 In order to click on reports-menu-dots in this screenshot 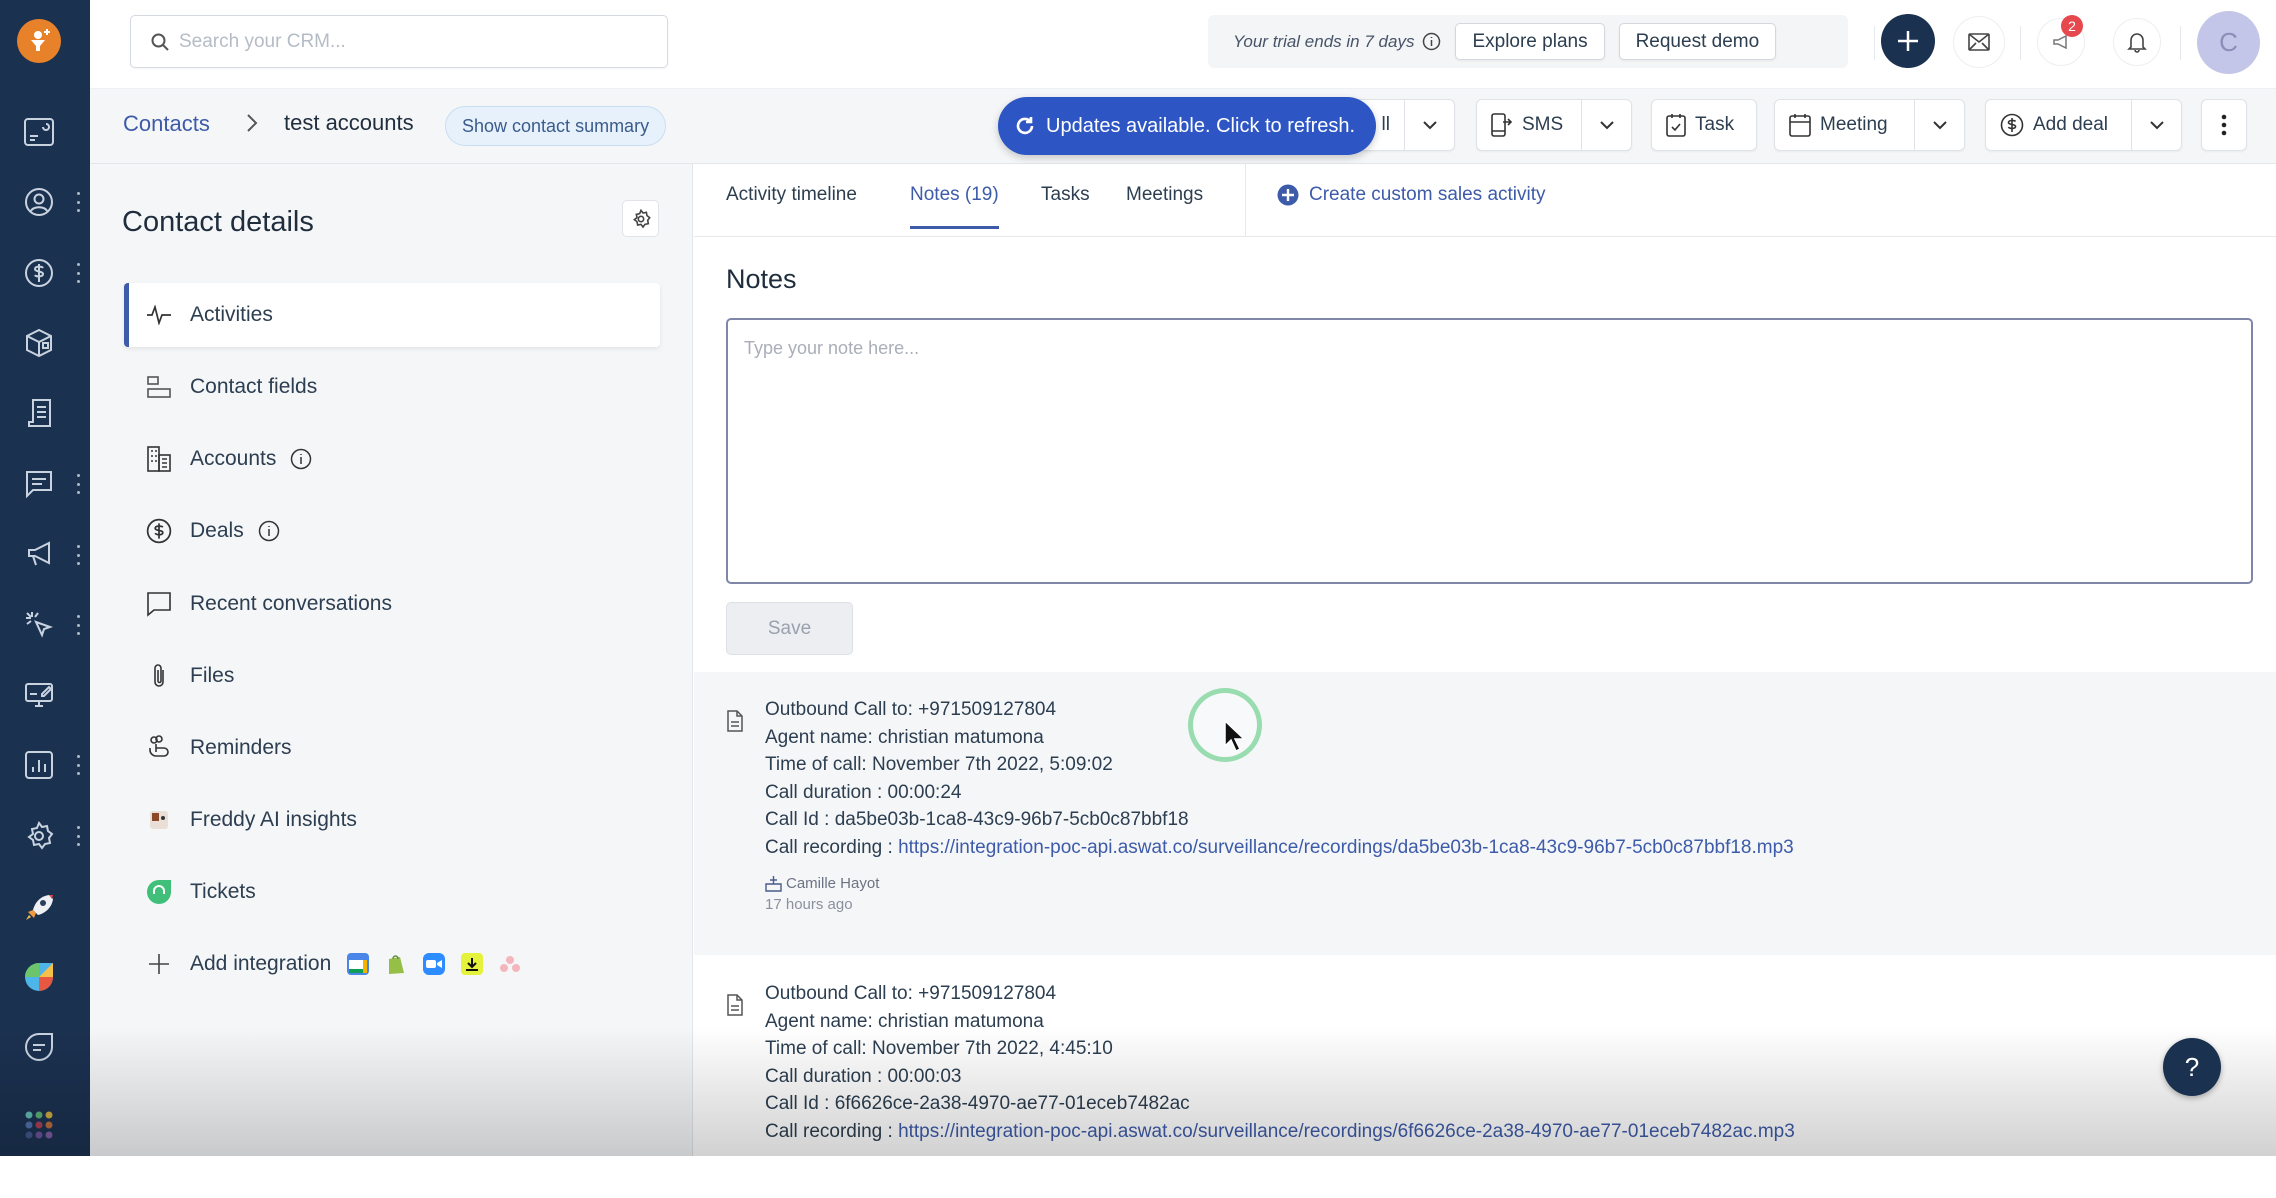, I will do `click(78, 765)`.